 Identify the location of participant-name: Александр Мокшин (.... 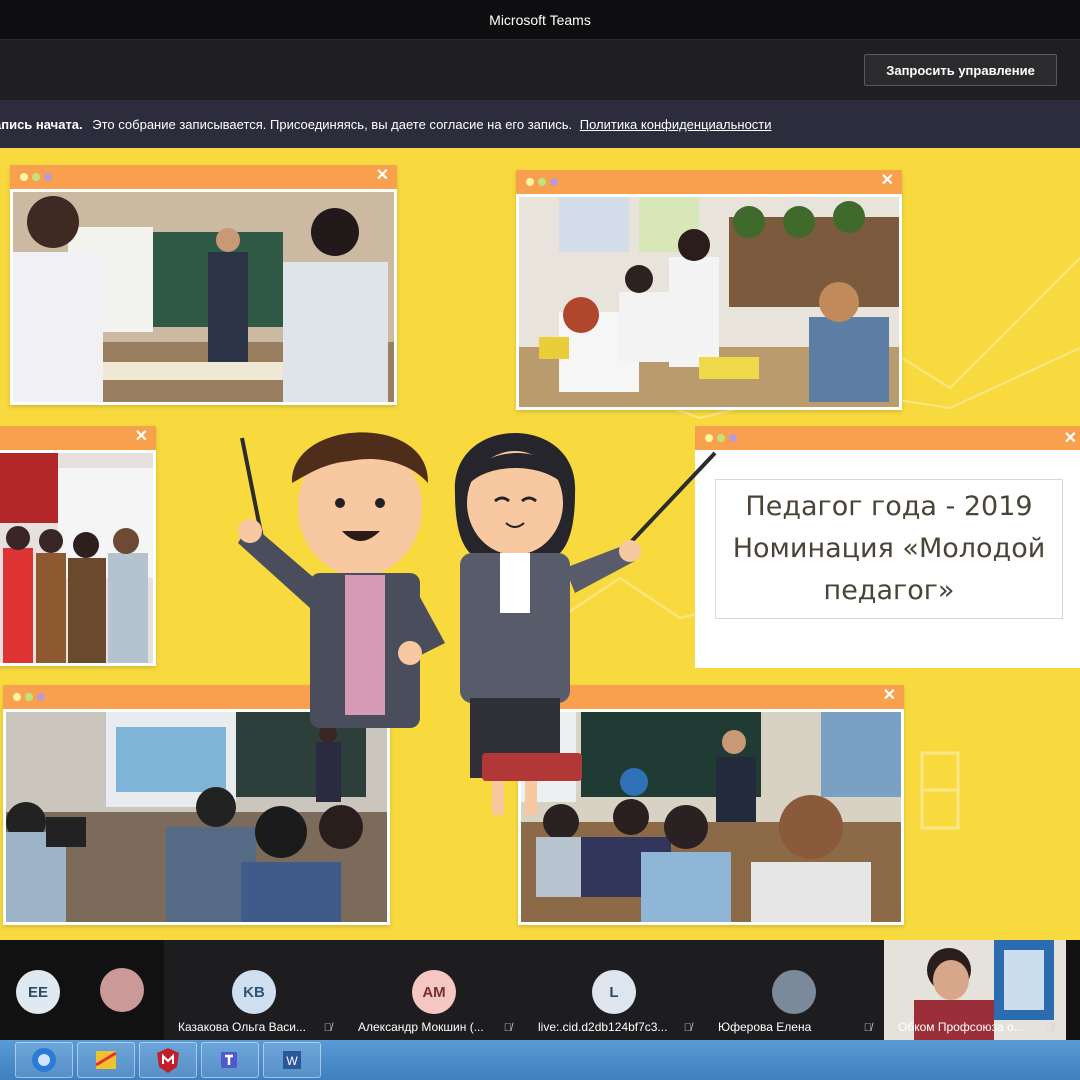
(421, 1027).